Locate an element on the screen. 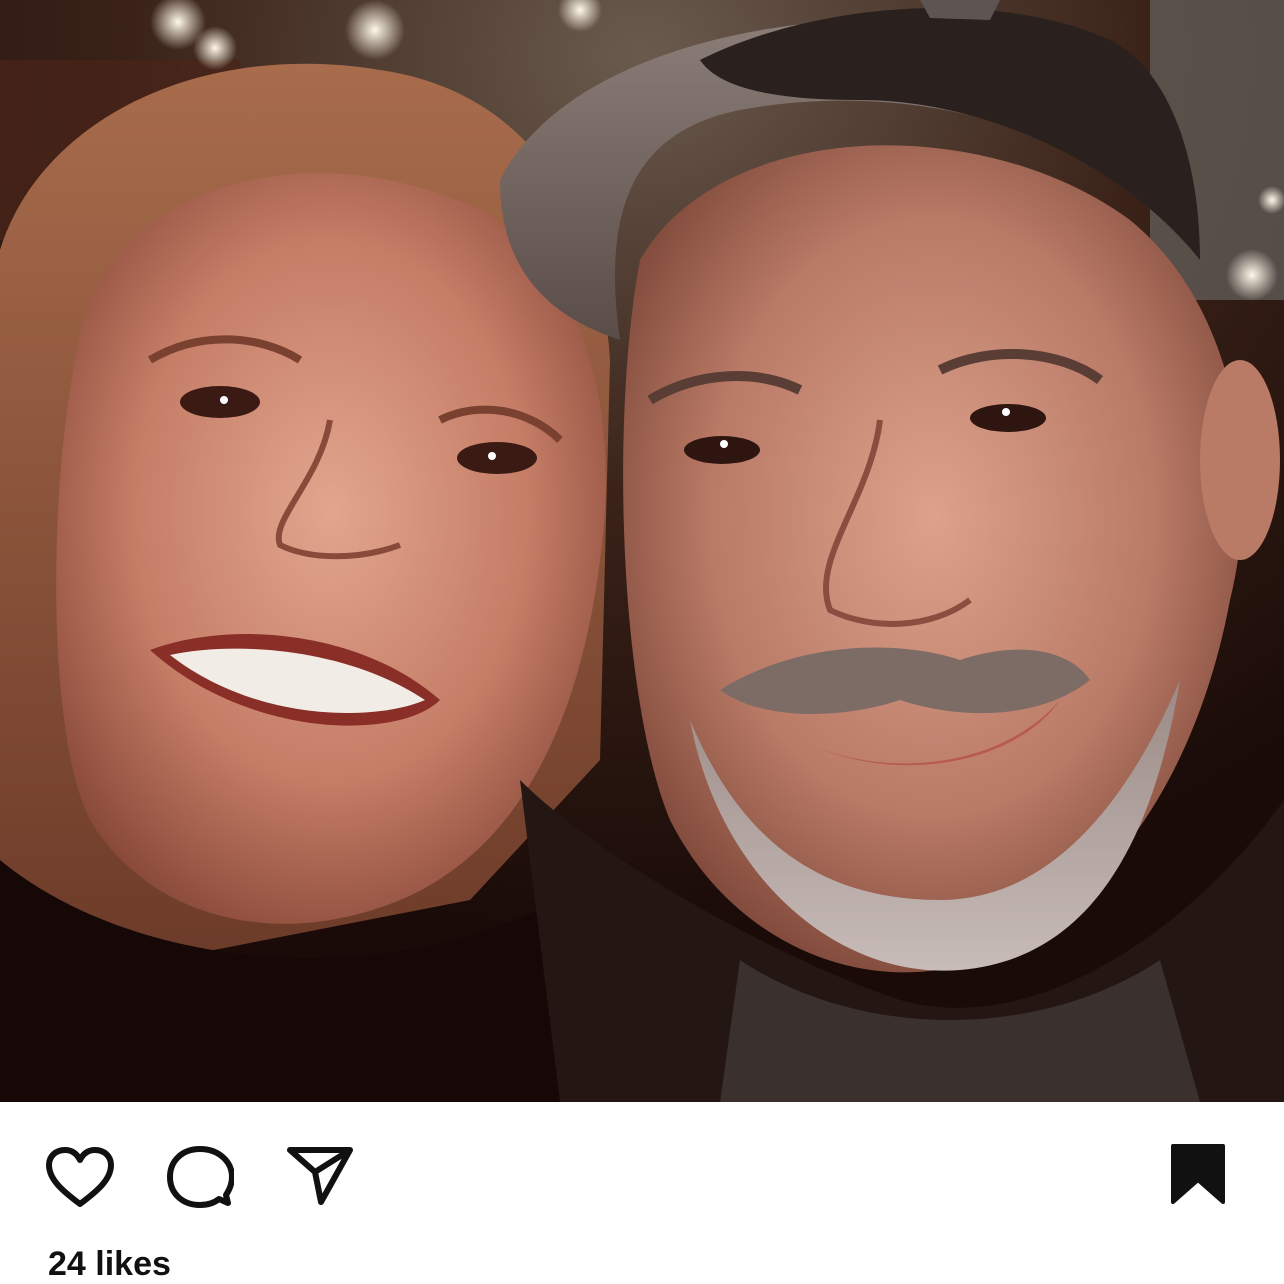  post-action-bar is located at coordinates (642, 1172).